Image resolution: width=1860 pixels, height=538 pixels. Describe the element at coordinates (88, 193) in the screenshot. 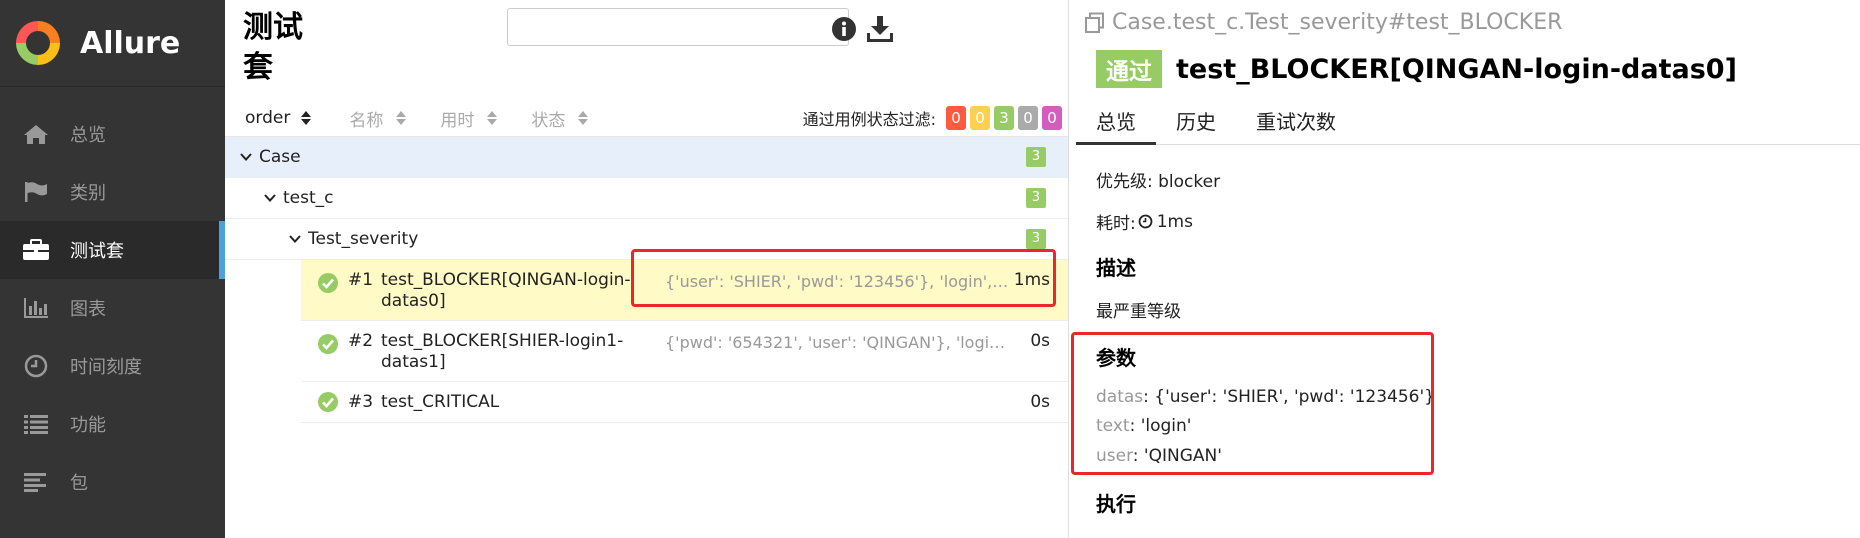

I see `sidebar-item-label: 类别` at that location.